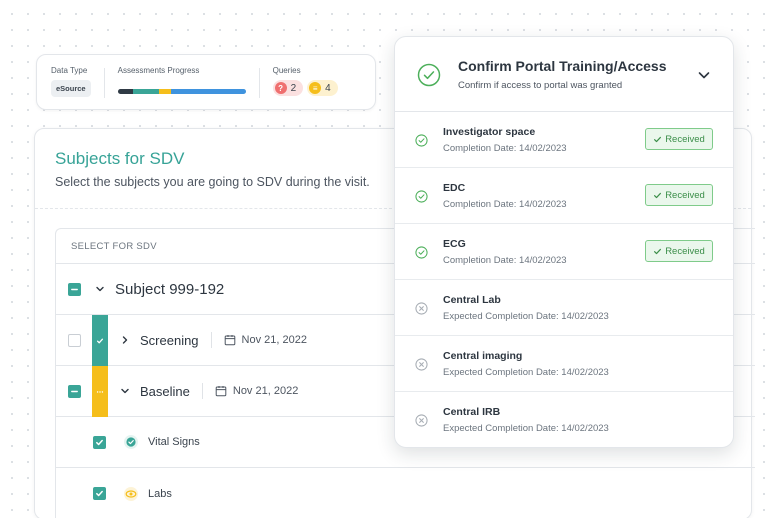 The image size is (768, 518). I want to click on visit-name: Baseline, so click(165, 391).